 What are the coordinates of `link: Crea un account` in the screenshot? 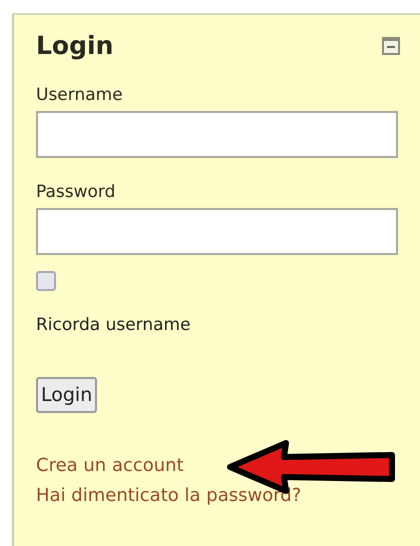 It's located at (110, 466).